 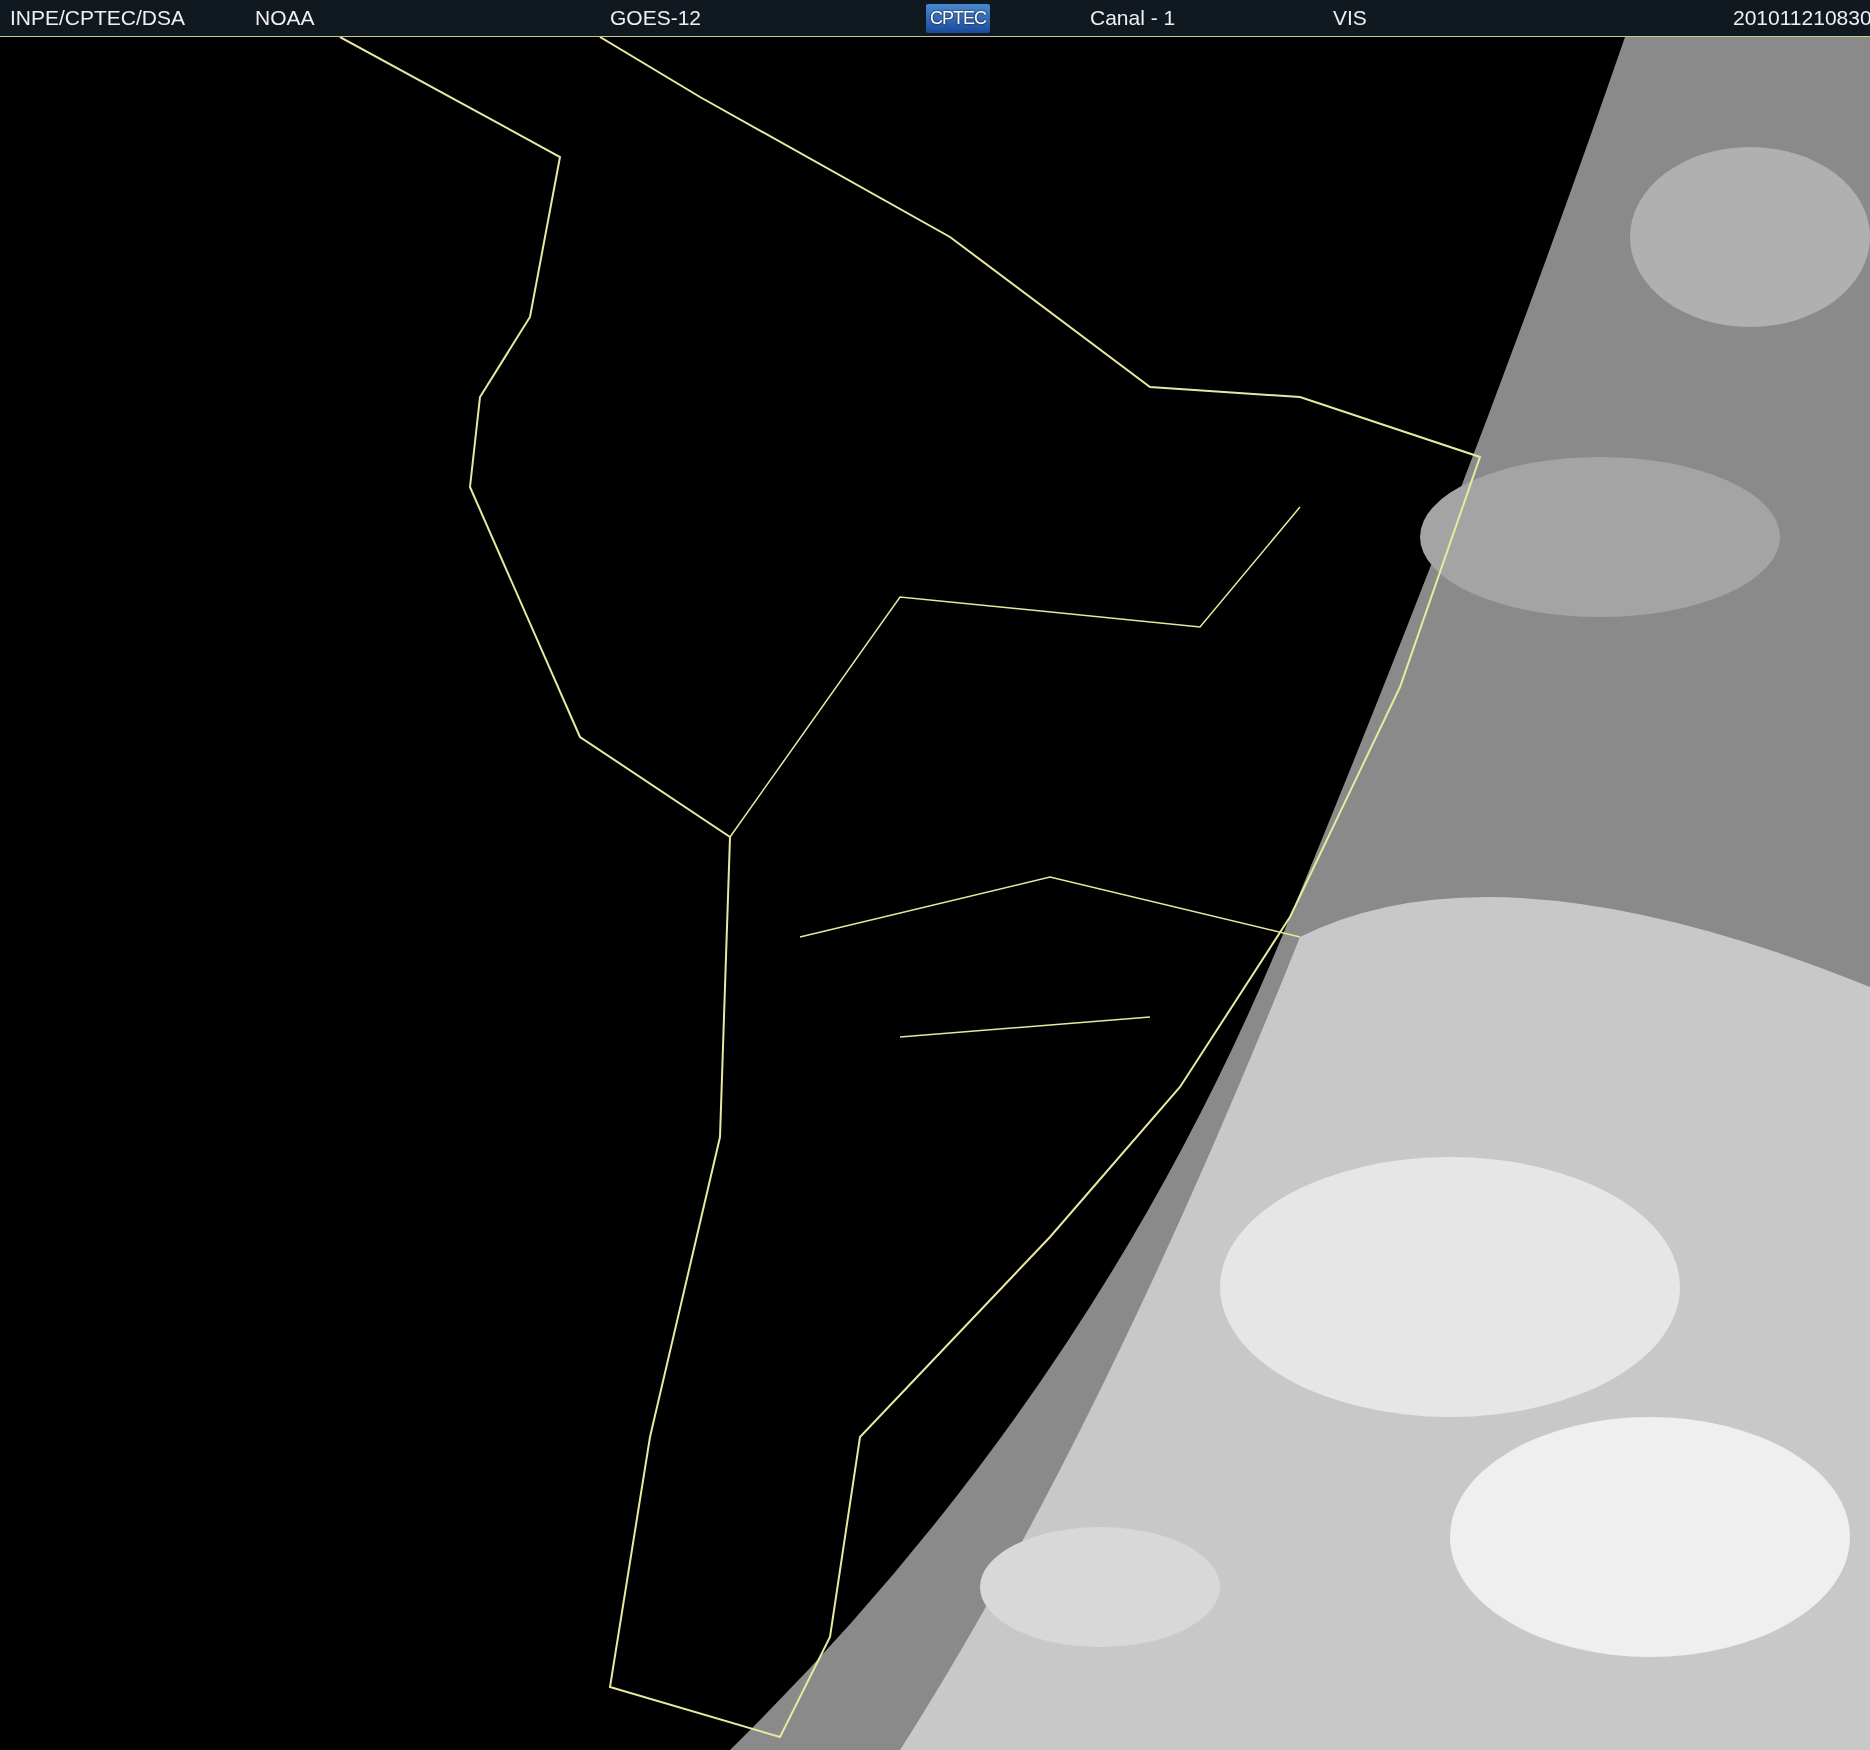 I want to click on header-label: Canal - 1, so click(x=1133, y=18).